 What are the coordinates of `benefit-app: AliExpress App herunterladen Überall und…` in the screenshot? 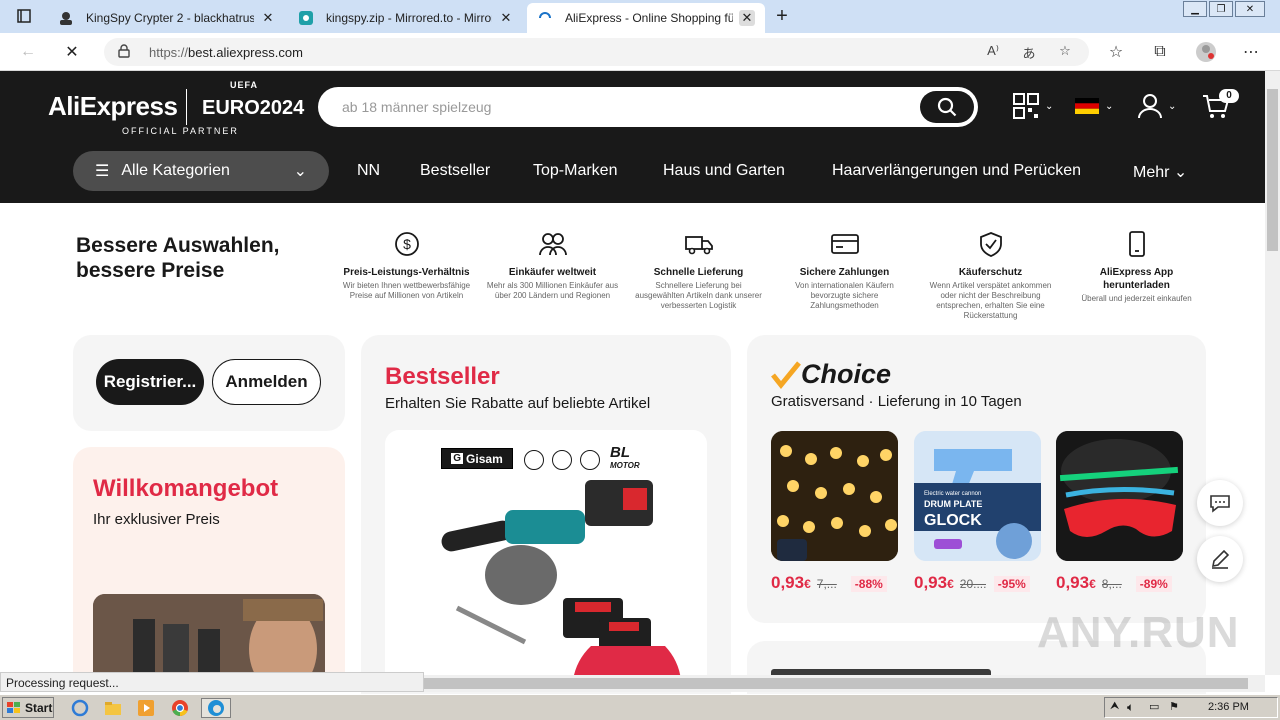 It's located at (1136, 267).